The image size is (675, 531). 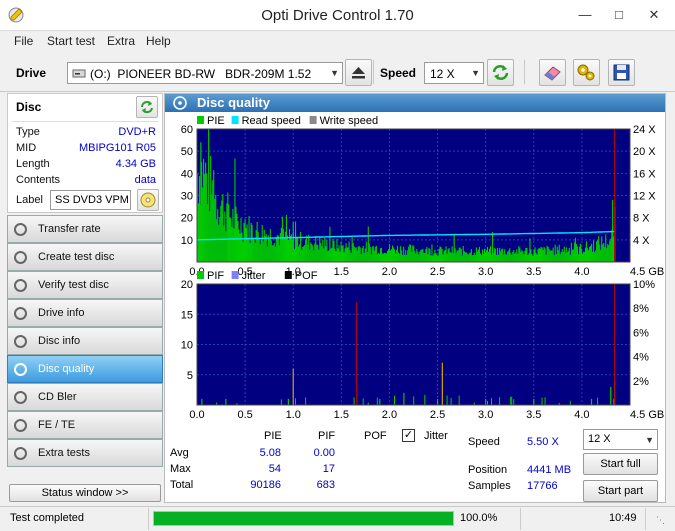 I want to click on menu-file: File, so click(x=23, y=41).